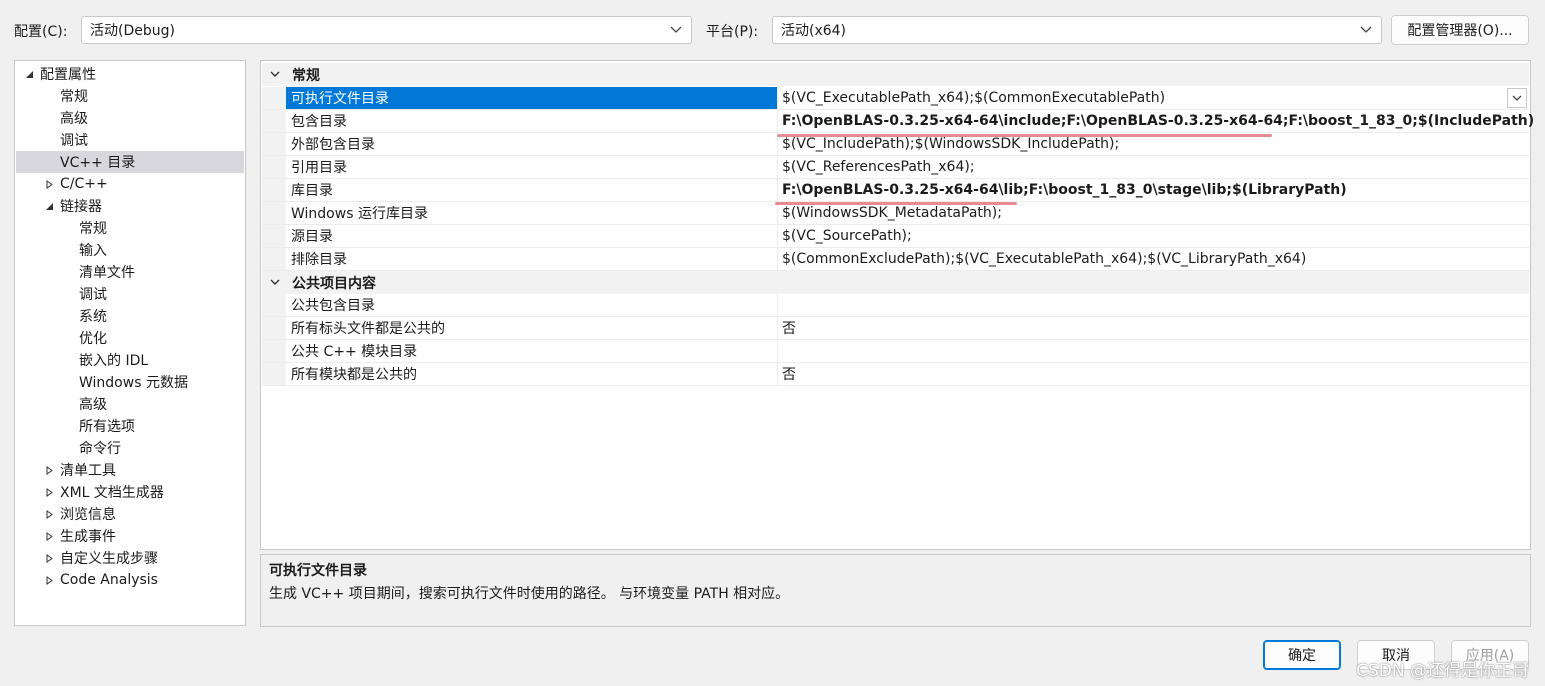  Describe the element at coordinates (520, 190) in the screenshot. I see `property-name: 库目录` at that location.